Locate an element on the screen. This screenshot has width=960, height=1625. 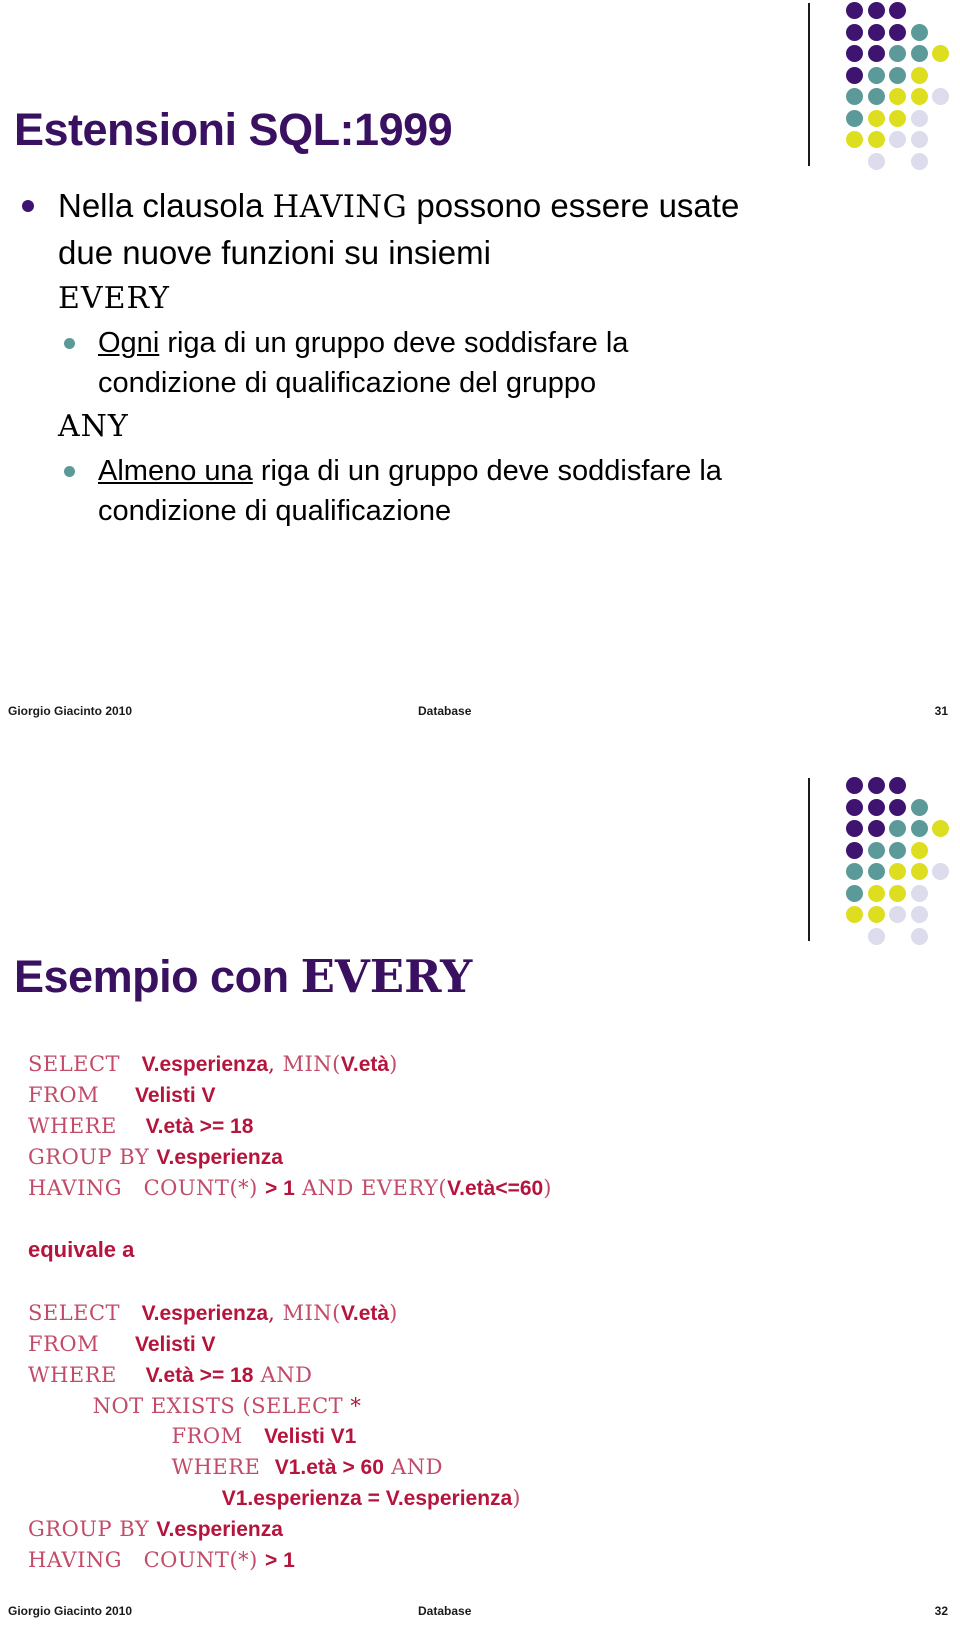
title-keyword-every: EVERY is located at coordinates (386, 977).